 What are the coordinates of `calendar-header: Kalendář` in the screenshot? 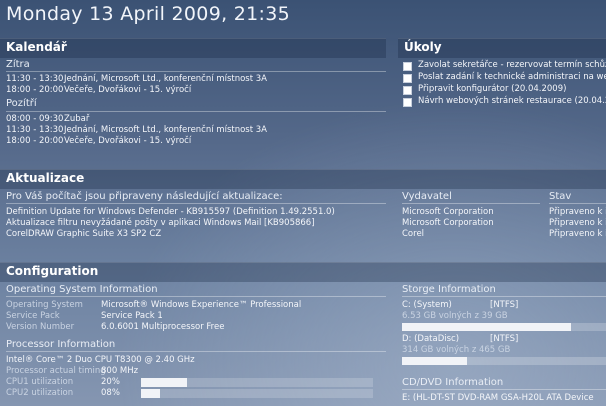 It's located at (193, 48).